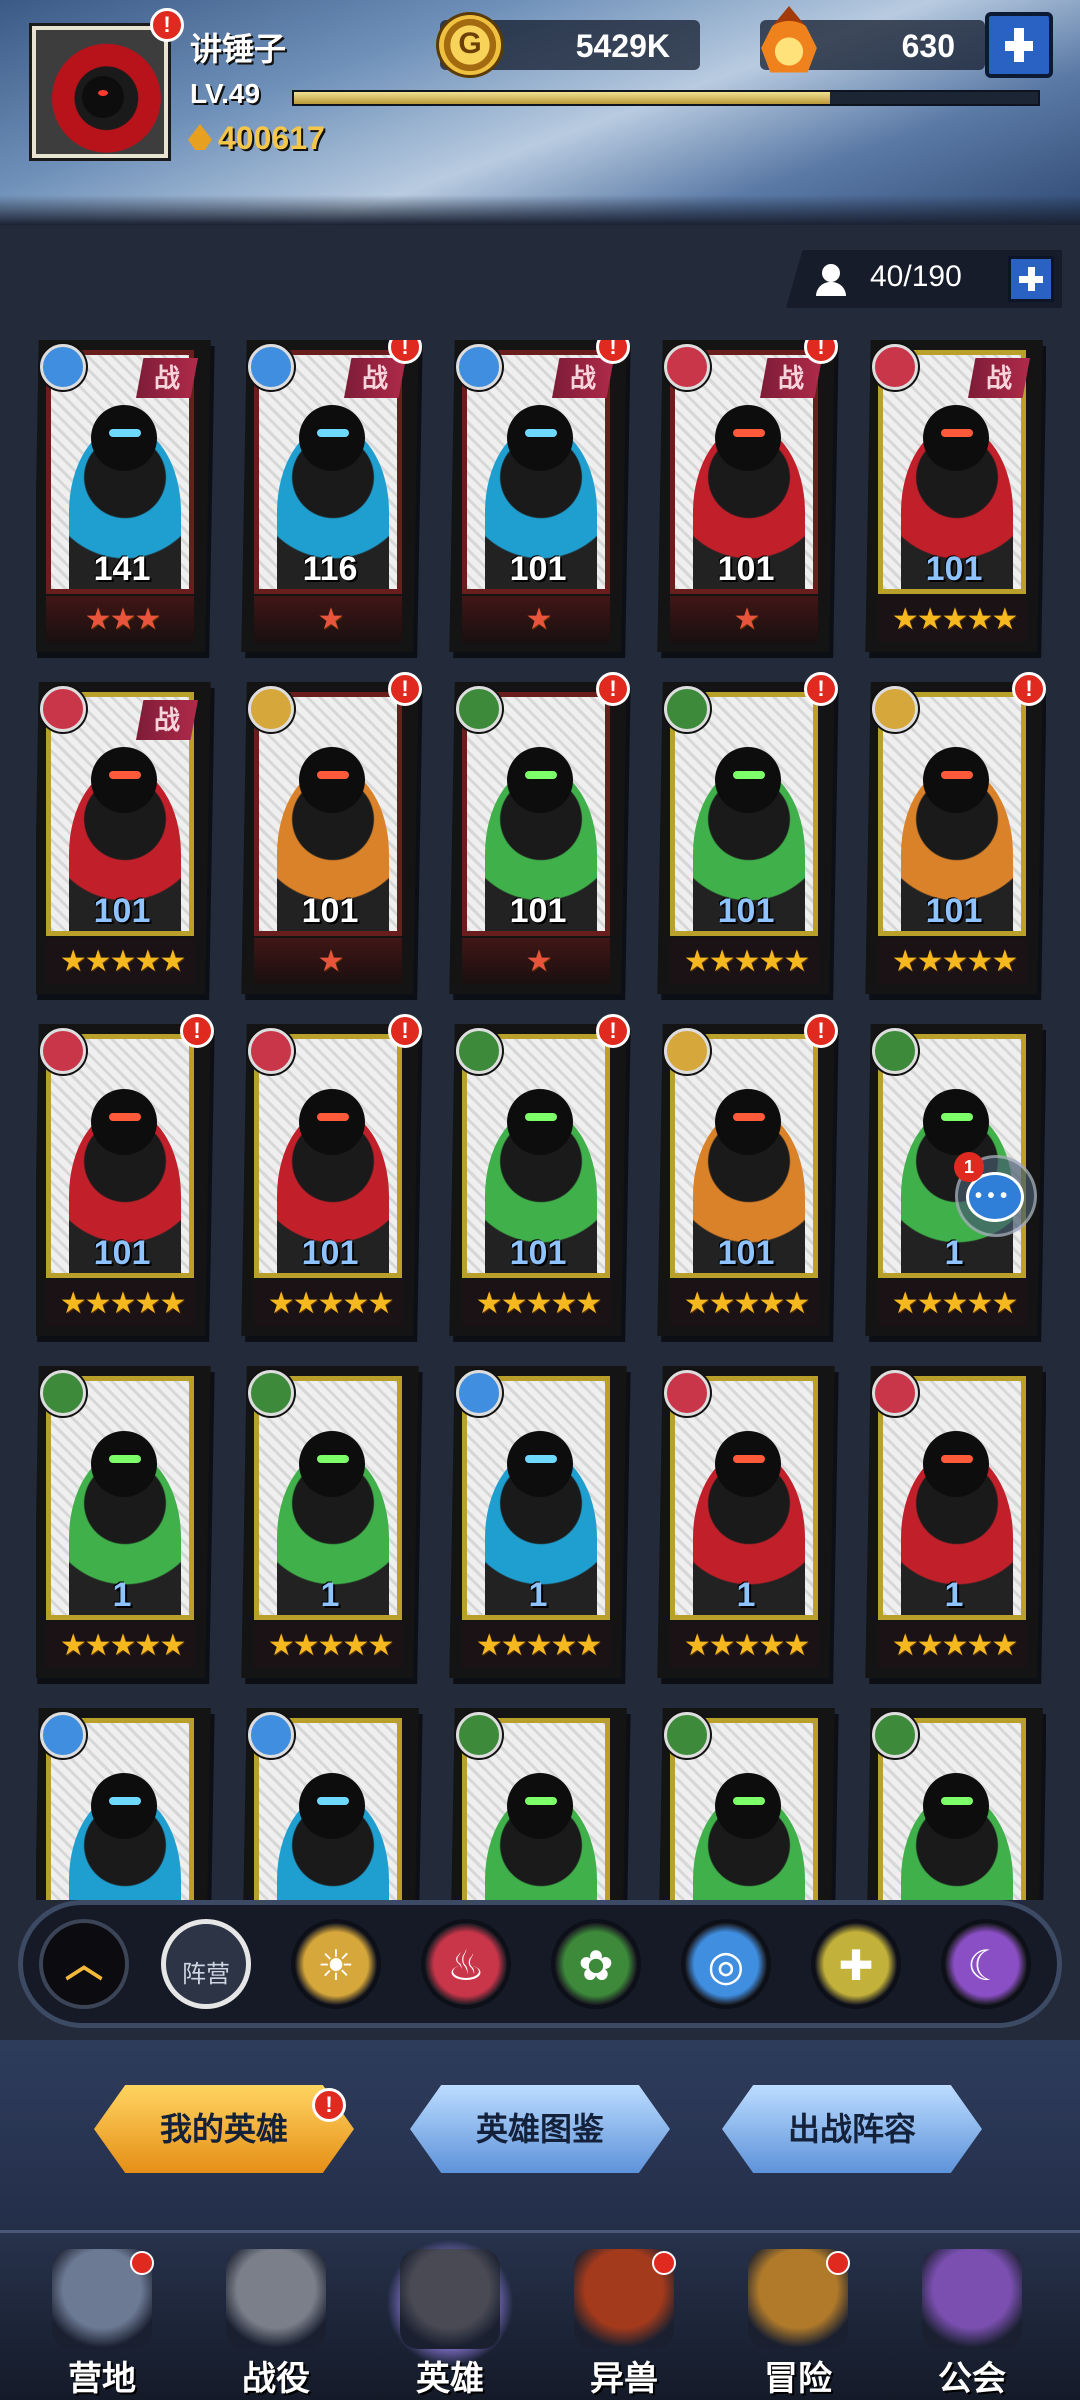 This screenshot has height=2400, width=1080. I want to click on nav-label: 冒险, so click(798, 2379).